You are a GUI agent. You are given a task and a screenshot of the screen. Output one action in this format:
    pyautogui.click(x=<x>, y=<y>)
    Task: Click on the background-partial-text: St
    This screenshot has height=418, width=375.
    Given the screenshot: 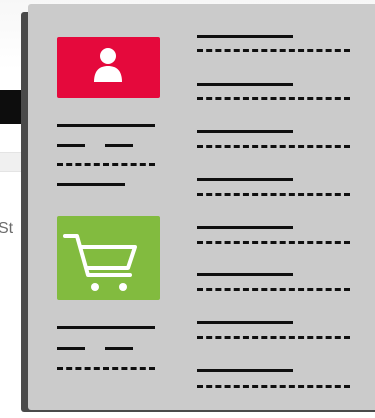 What is the action you would take?
    pyautogui.click(x=7, y=228)
    